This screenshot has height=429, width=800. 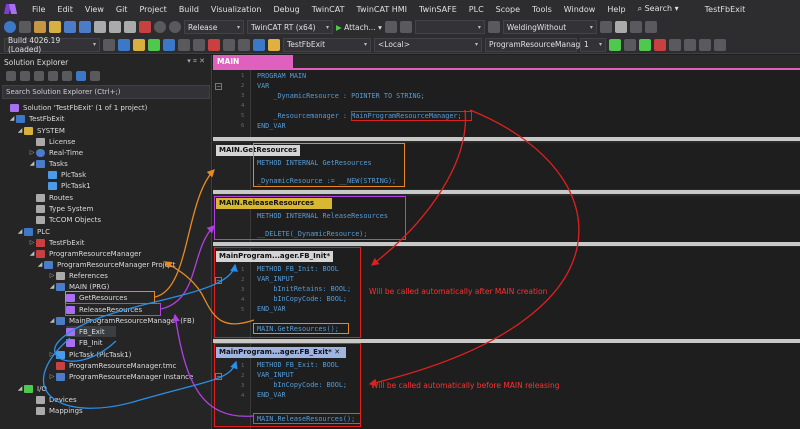 What do you see at coordinates (605, 27) in the screenshot?
I see `toolbar-icon-c` at bounding box center [605, 27].